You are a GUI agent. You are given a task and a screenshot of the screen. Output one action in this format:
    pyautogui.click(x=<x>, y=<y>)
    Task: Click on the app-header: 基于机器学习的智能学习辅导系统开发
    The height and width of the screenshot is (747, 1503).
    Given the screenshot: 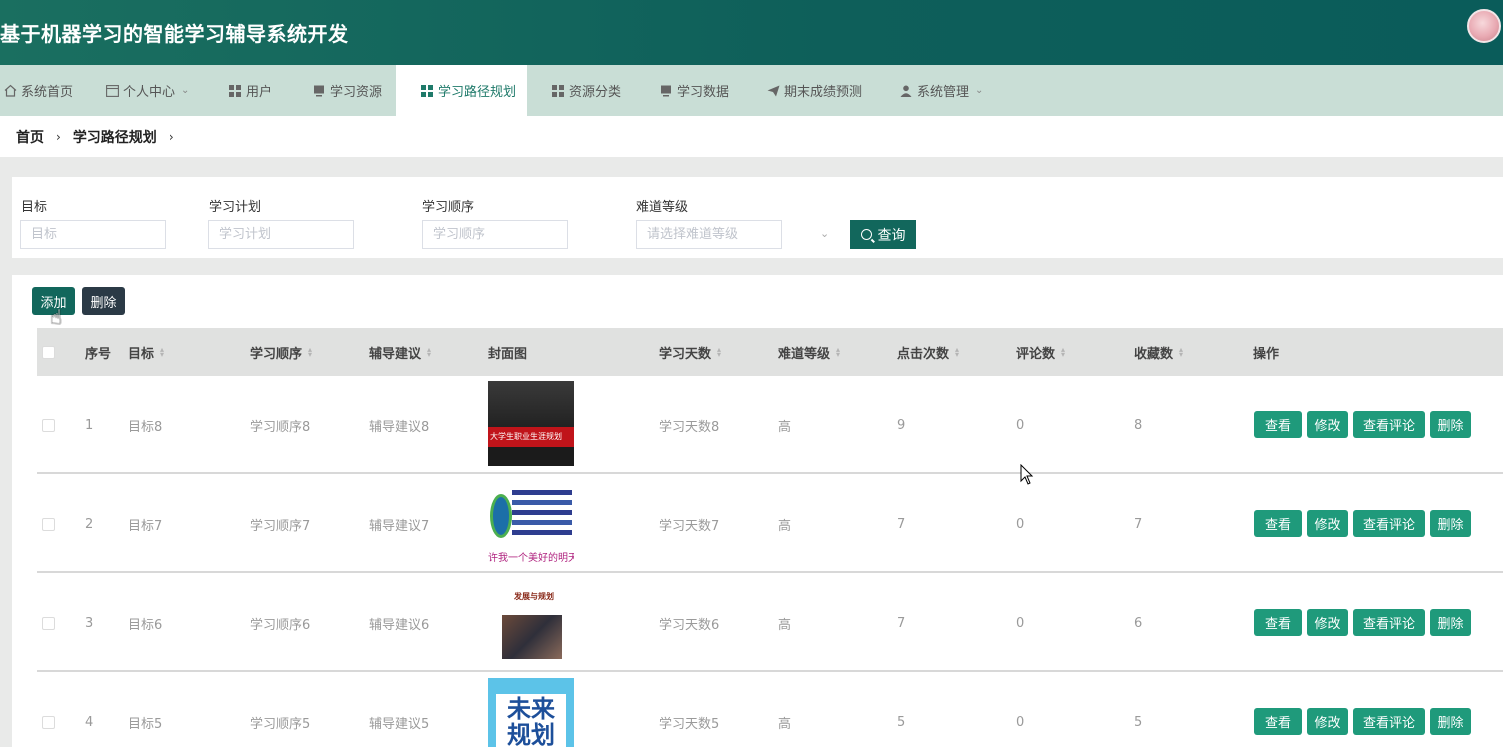 What is the action you would take?
    pyautogui.click(x=751, y=32)
    